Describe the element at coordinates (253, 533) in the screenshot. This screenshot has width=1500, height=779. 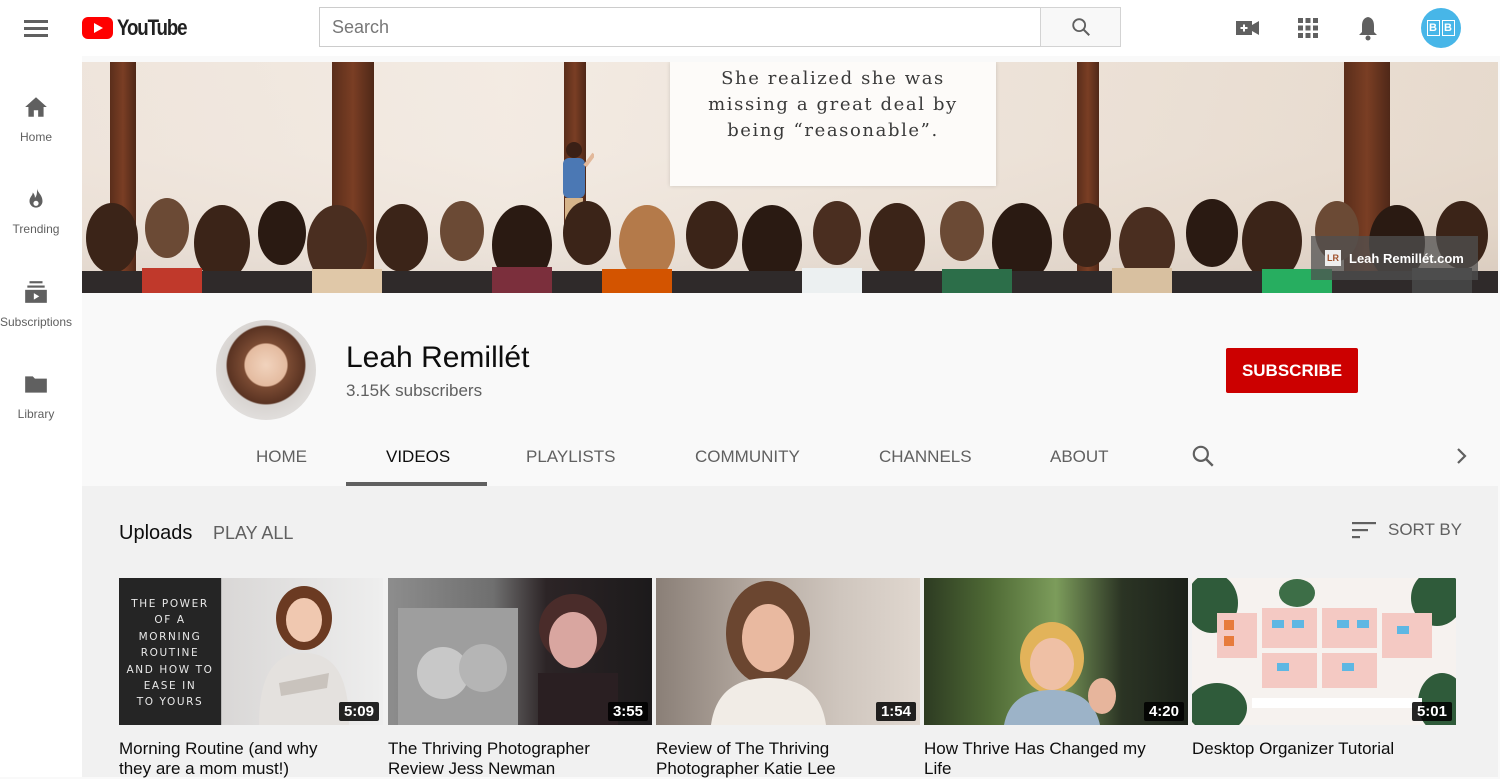
I see `play-all-button: PLAY ALL` at that location.